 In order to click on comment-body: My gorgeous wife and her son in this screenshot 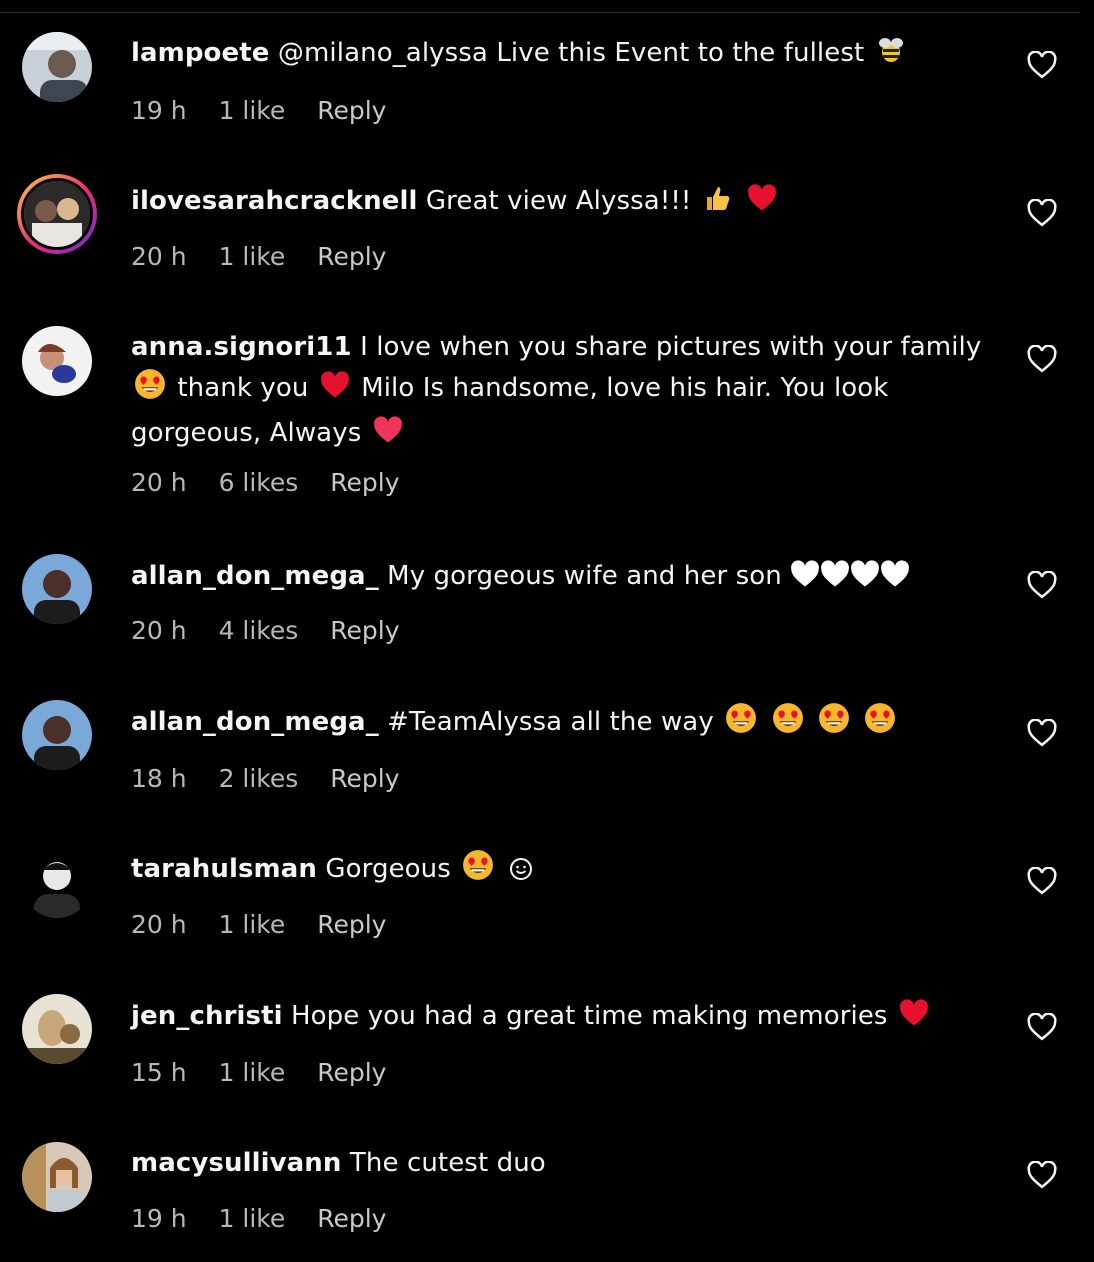, I will do `click(584, 576)`.